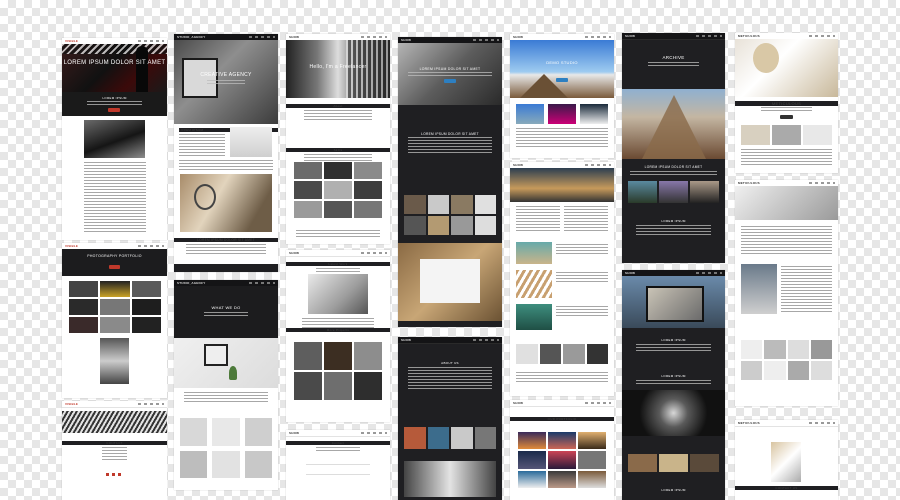  Describe the element at coordinates (338, 116) in the screenshot. I see `about-text` at that location.